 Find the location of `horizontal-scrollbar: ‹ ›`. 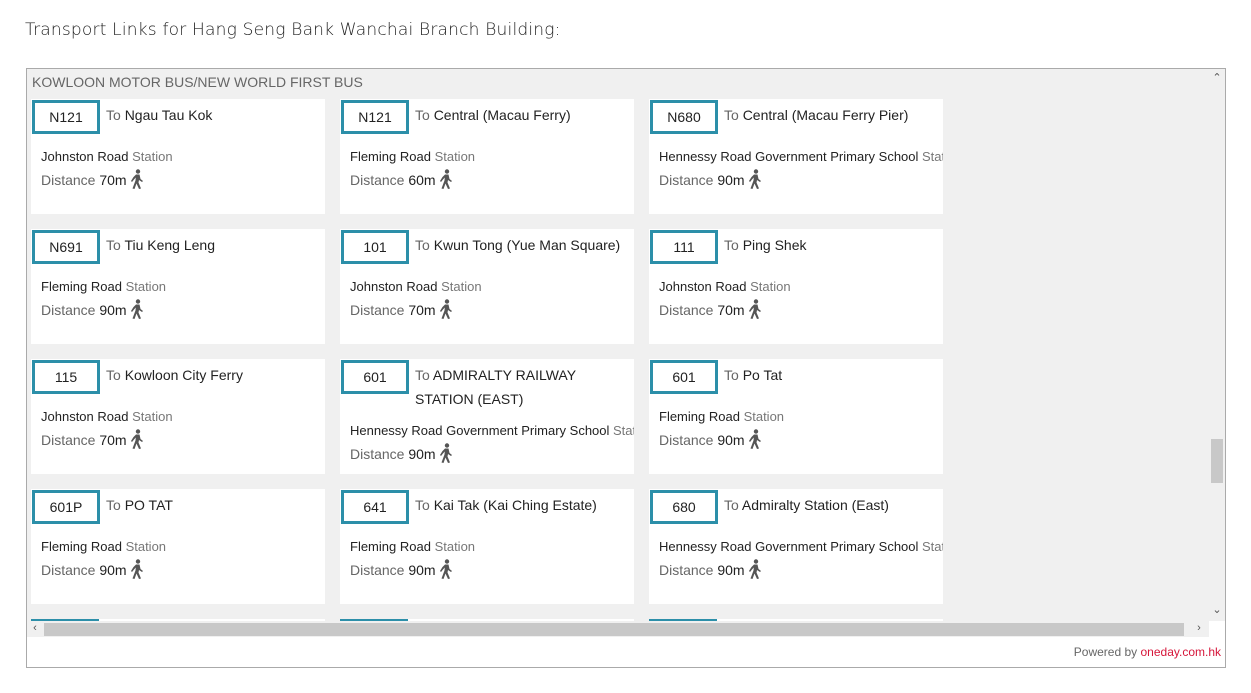

horizontal-scrollbar: ‹ › is located at coordinates (618, 629).